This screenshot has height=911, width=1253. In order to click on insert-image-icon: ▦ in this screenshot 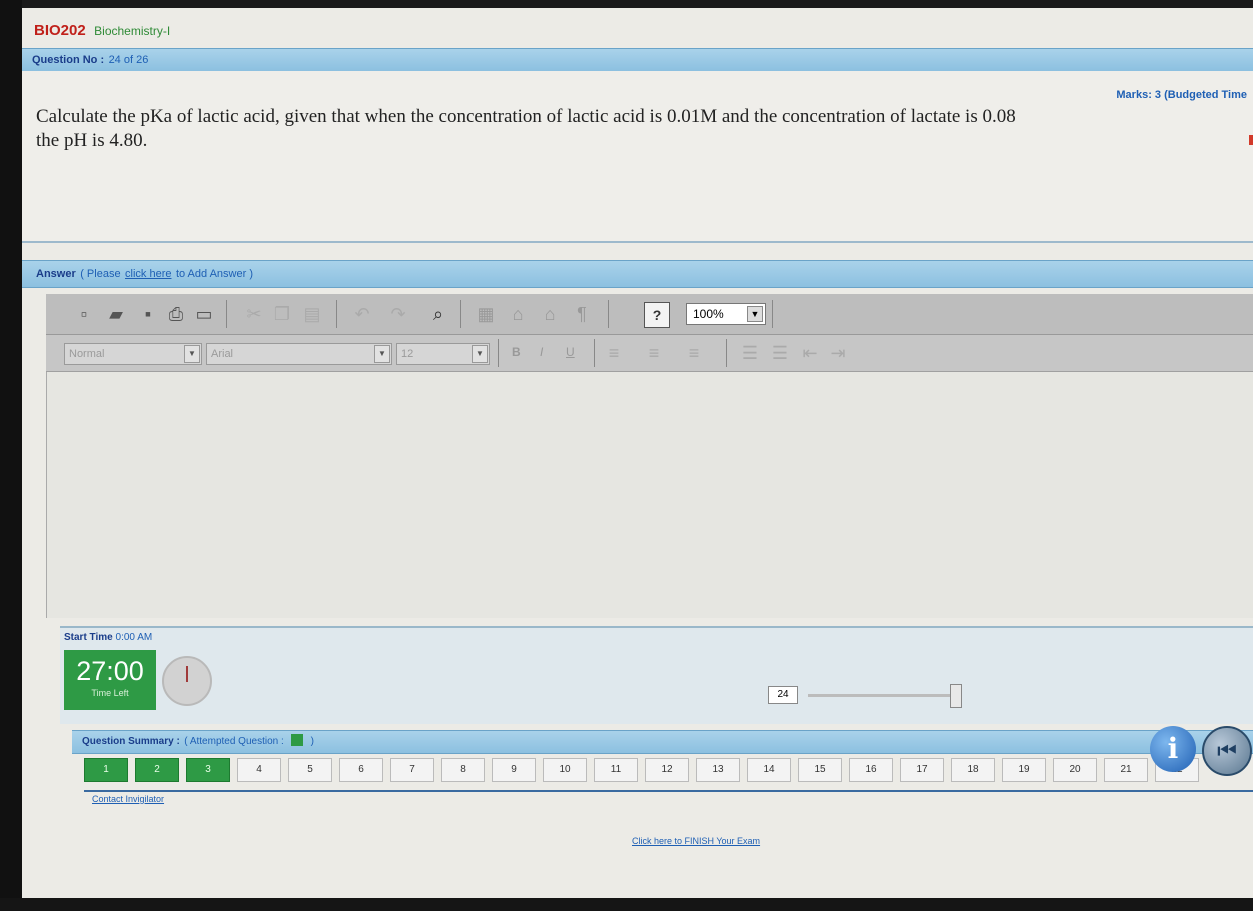, I will do `click(486, 314)`.